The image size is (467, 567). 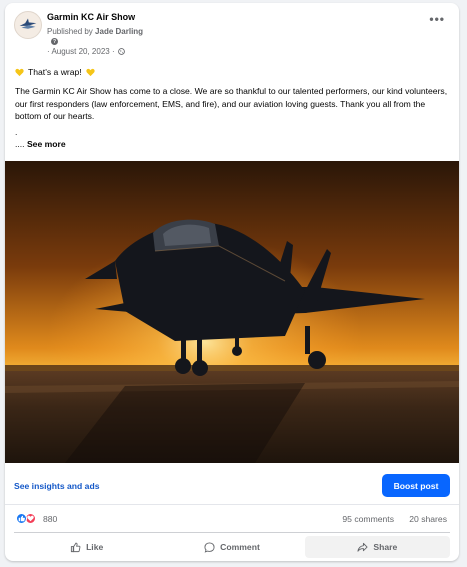 I want to click on help-icon: ?, so click(x=54, y=41).